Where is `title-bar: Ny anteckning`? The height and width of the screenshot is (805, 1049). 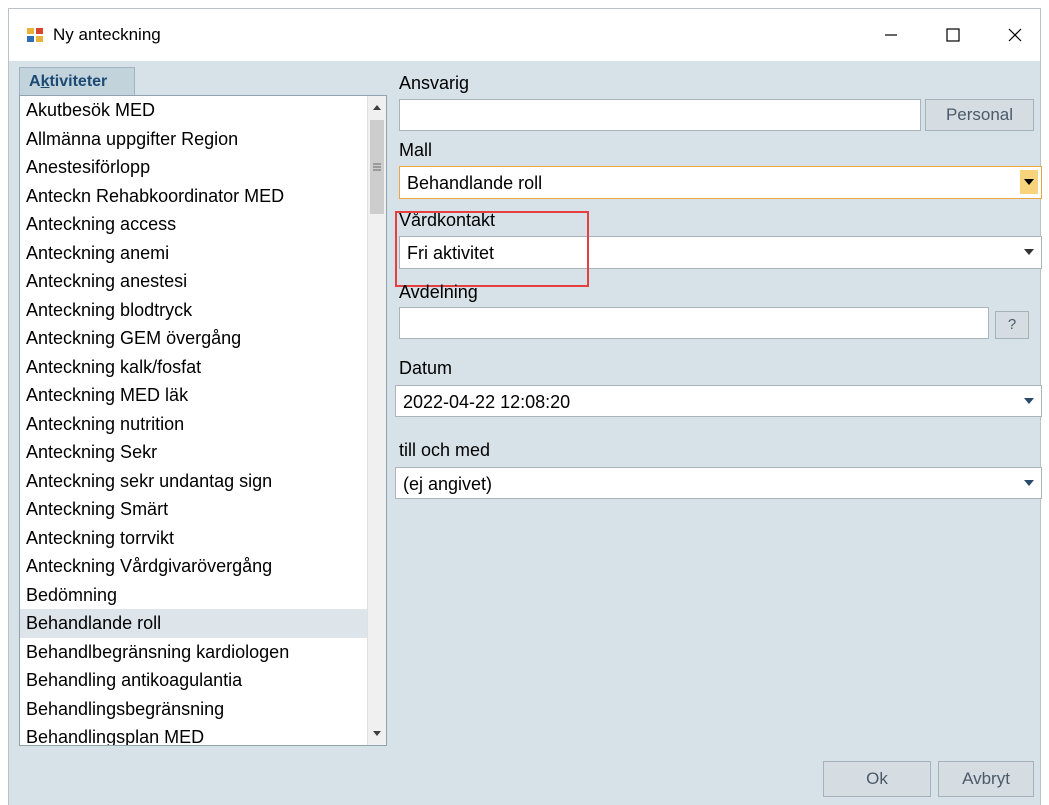
title-bar: Ny anteckning is located at coordinates (524, 35).